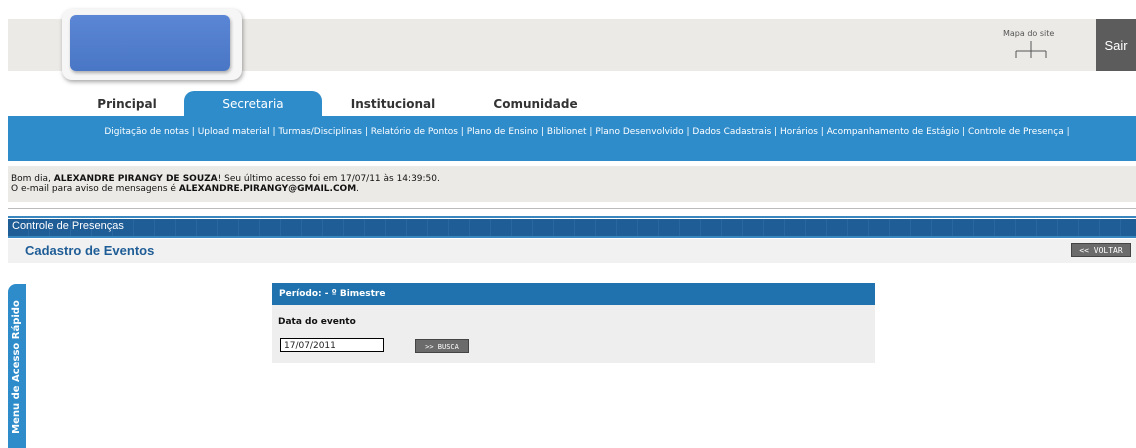 This screenshot has height=448, width=1136. Describe the element at coordinates (573, 334) in the screenshot. I see `event-form: Data do evento 17/07/2011 >> BUSCA` at that location.